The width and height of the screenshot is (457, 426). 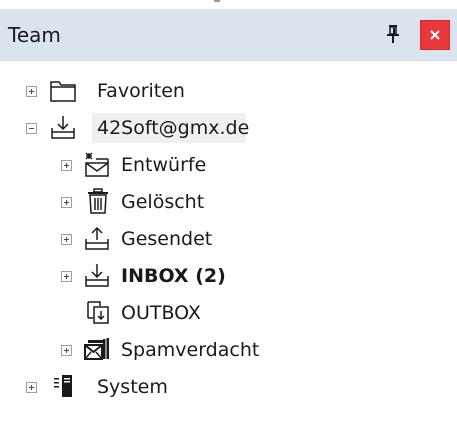 I want to click on tree-node-favorites: Favoriten, so click(x=228, y=91).